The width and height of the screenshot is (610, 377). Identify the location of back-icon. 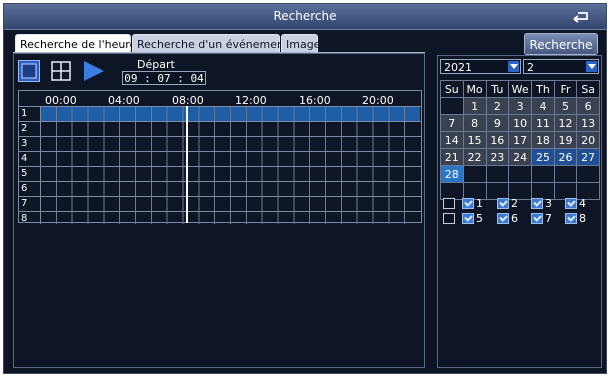
(581, 16).